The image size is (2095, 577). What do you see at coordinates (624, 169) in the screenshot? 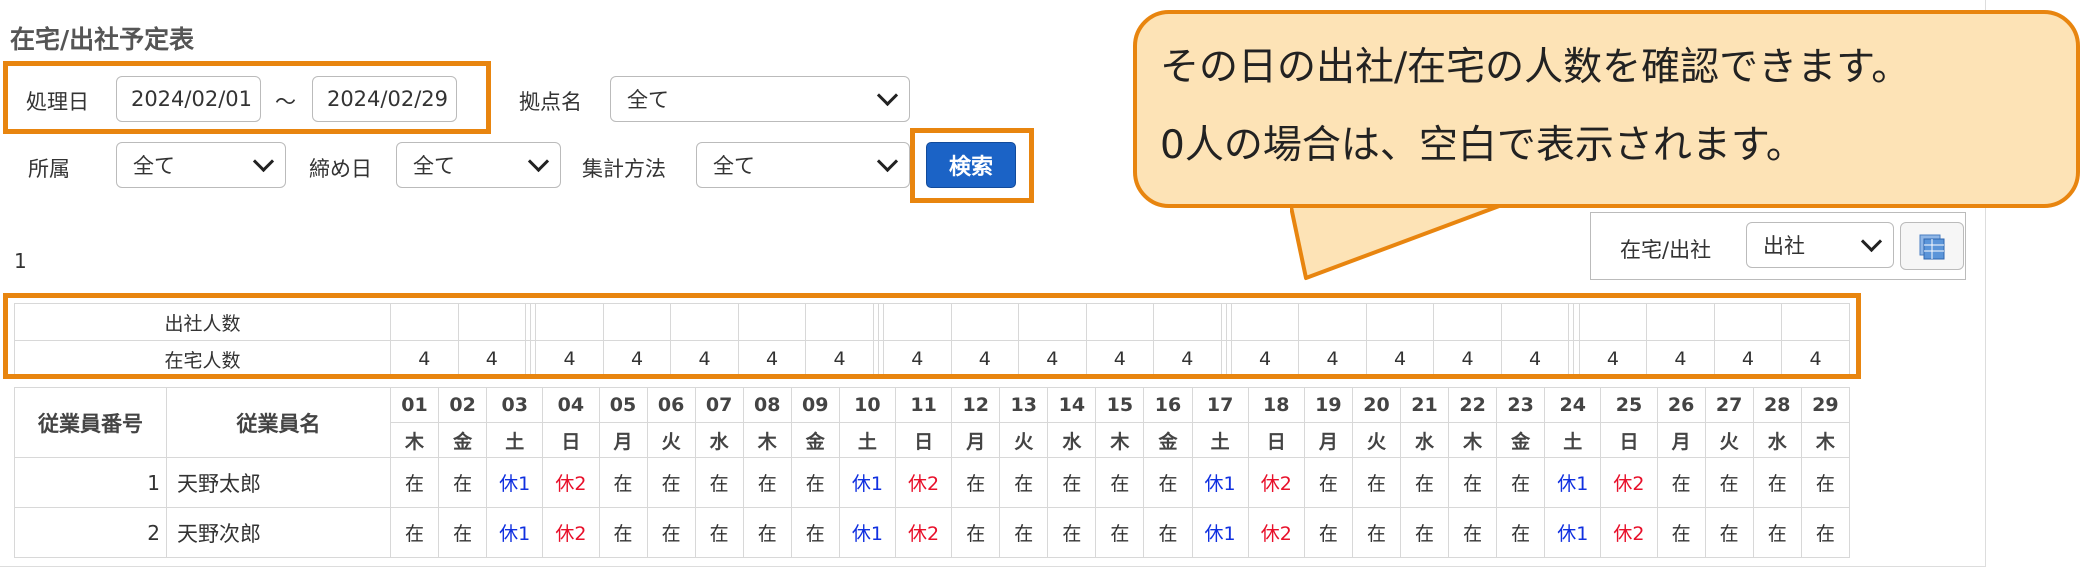
I see `method-label: 集計方法` at bounding box center [624, 169].